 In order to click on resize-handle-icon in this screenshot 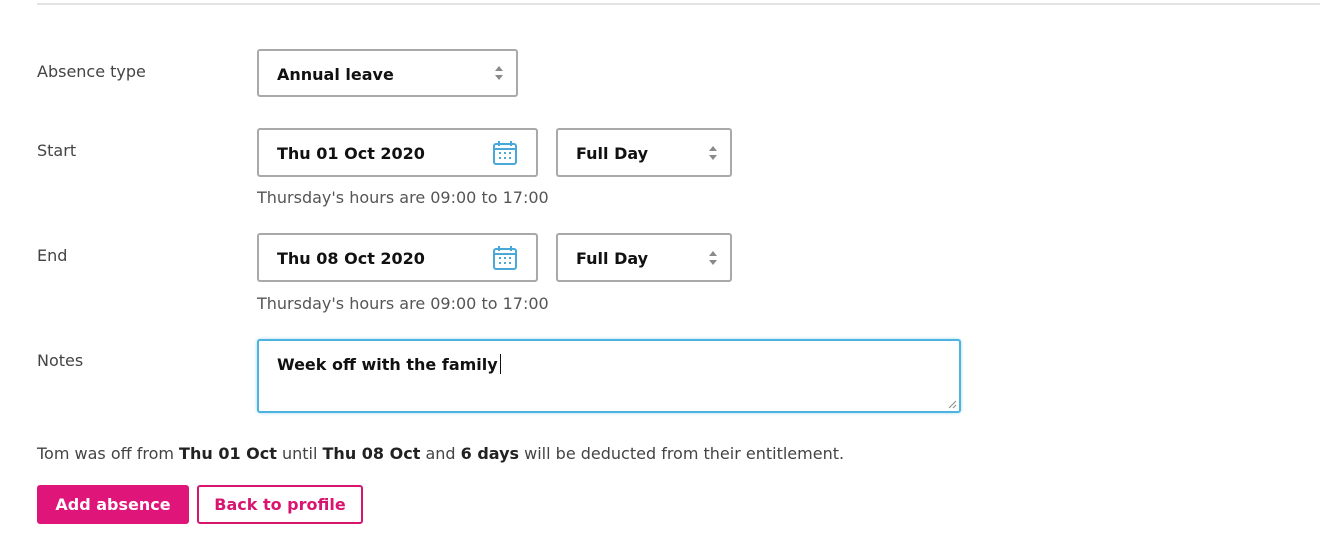, I will do `click(952, 404)`.